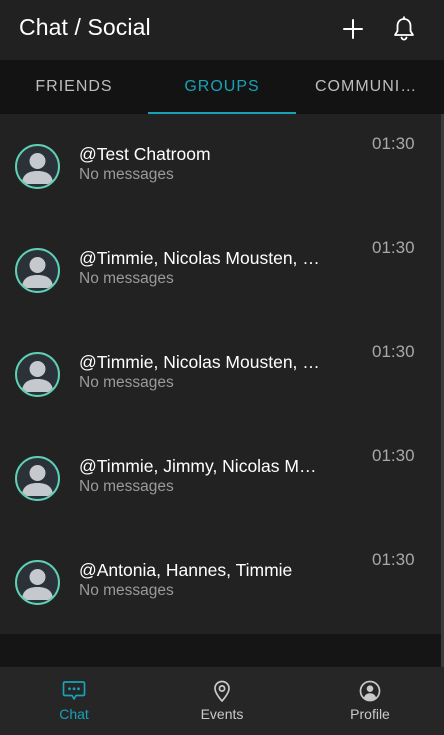 Image resolution: width=444 pixels, height=735 pixels. I want to click on chat-list-item: @Test Chatroom No messages 01:30, so click(222, 166).